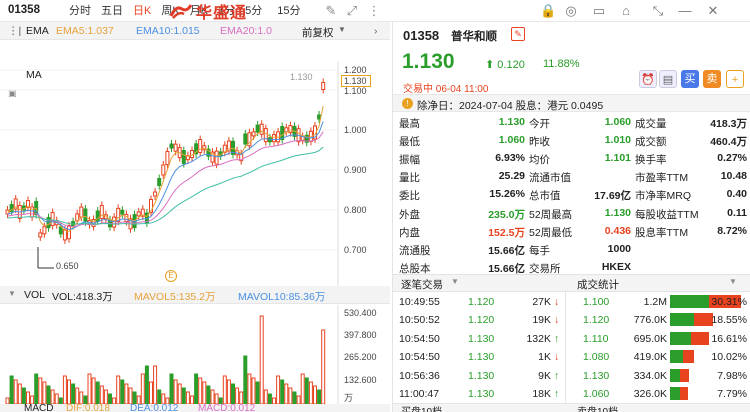 Image resolution: width=750 pixels, height=412 pixels. What do you see at coordinates (511, 65) in the screenshot?
I see `price-change-value: 0.120` at bounding box center [511, 65].